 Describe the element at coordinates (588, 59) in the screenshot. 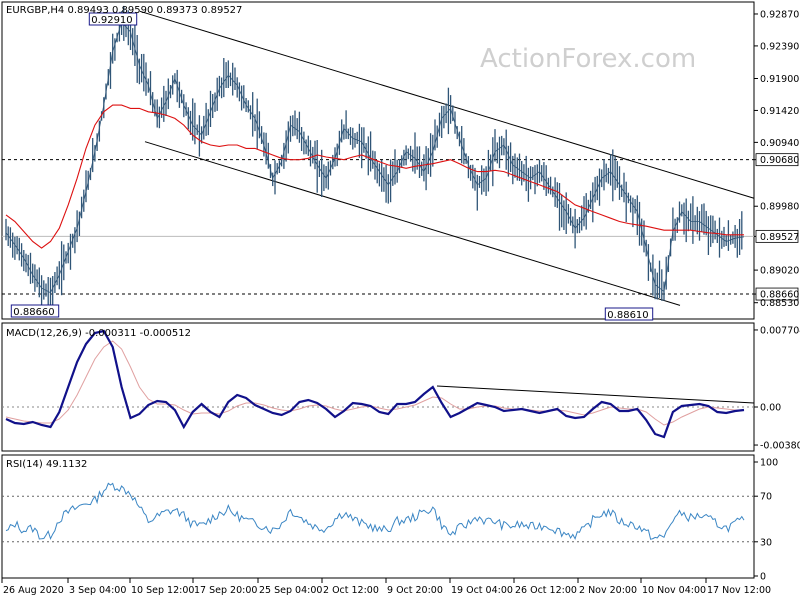

I see `watermark: ActionForex.com` at that location.